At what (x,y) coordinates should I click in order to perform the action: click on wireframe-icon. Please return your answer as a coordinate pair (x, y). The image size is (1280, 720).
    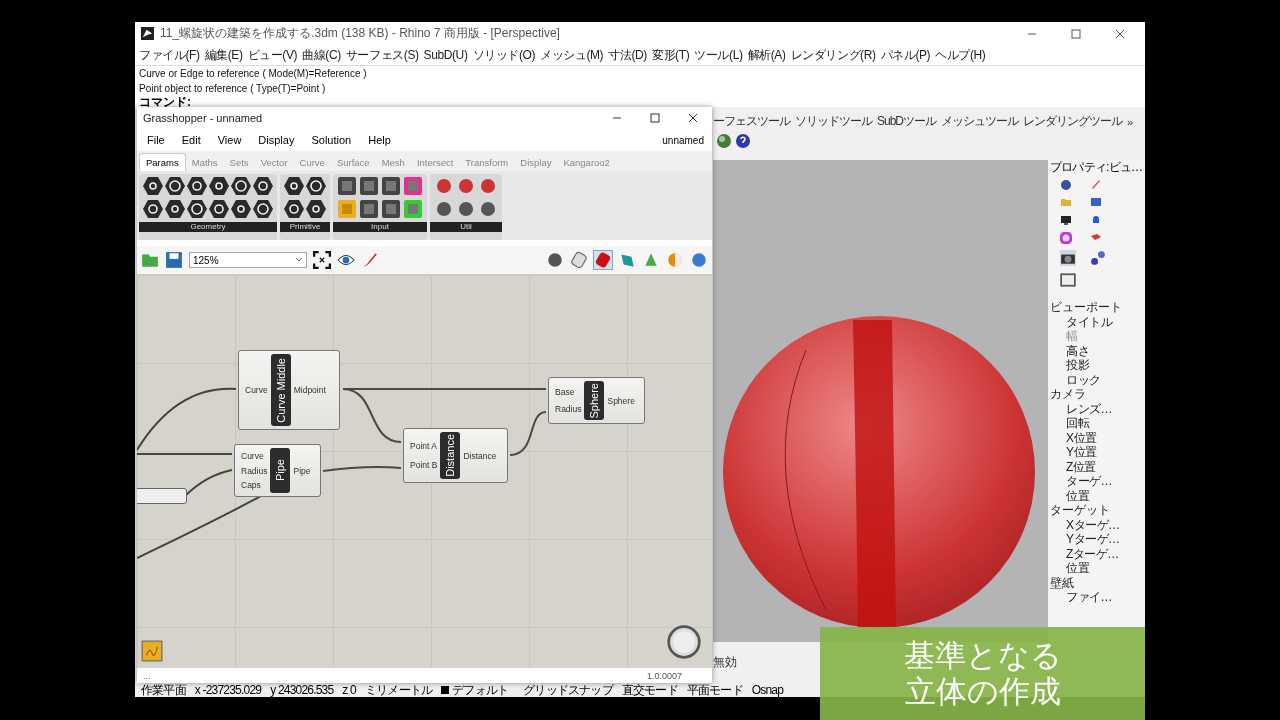
    Looking at the image, I should click on (579, 260).